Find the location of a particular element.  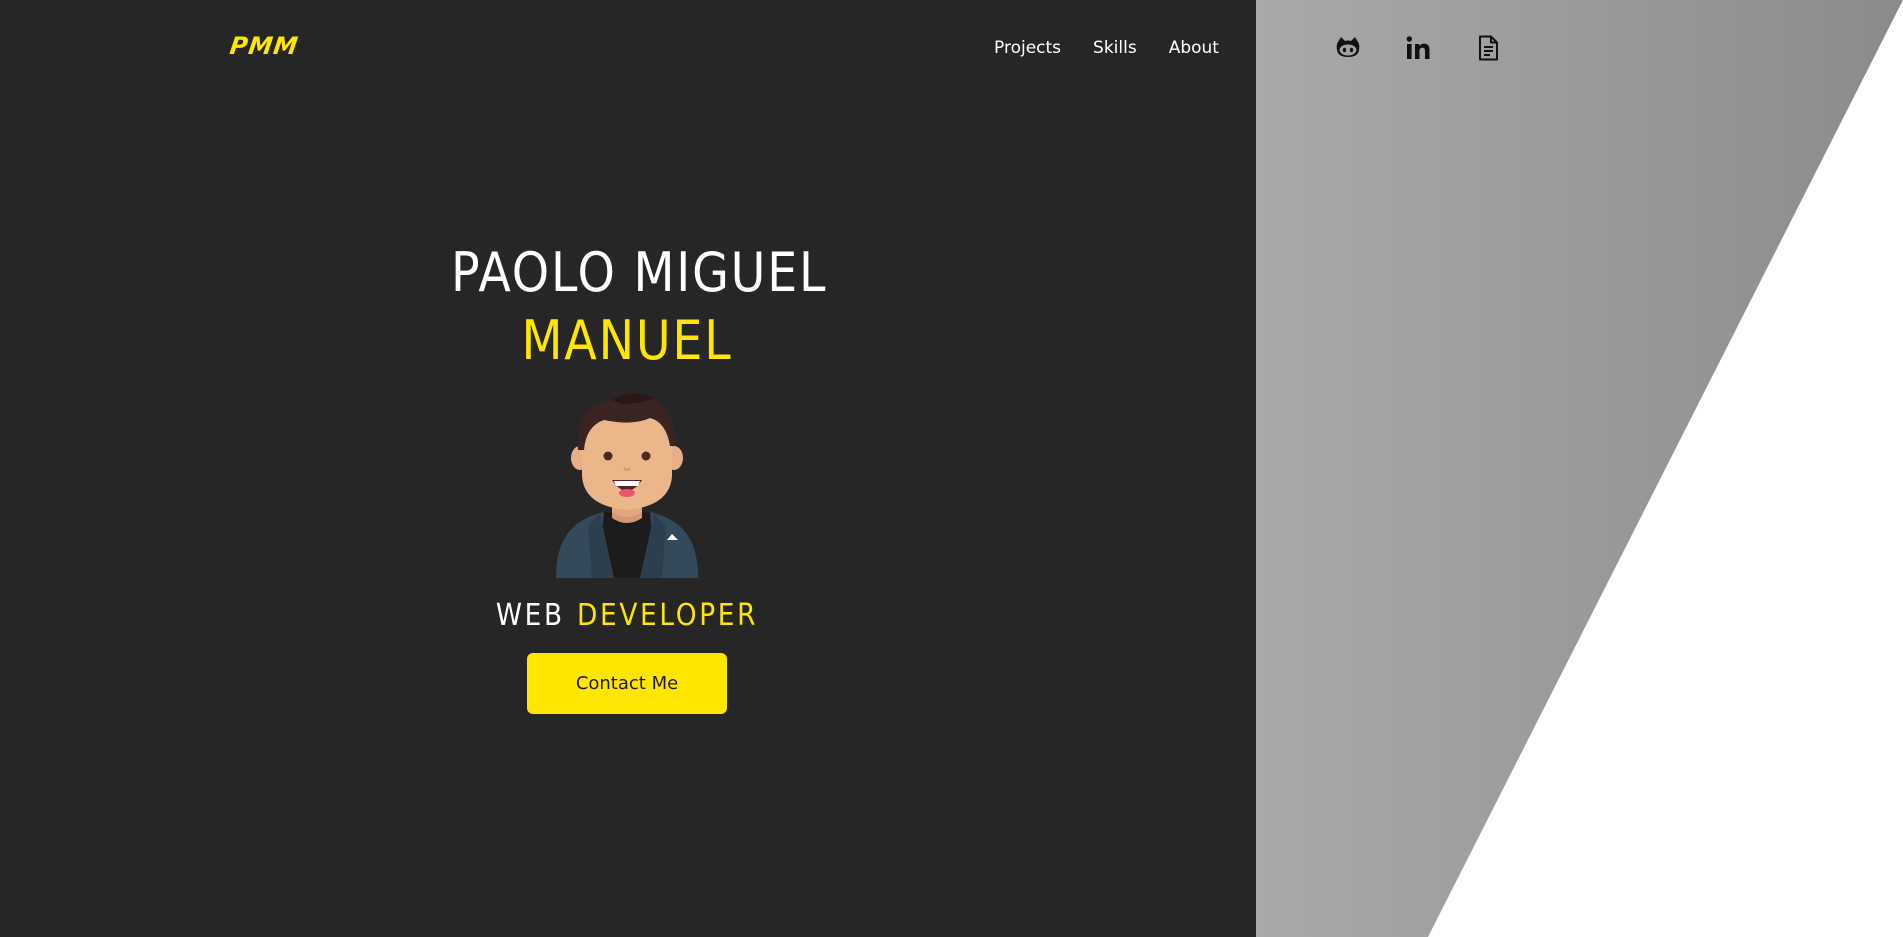

avatar-illustration is located at coordinates (627, 485).